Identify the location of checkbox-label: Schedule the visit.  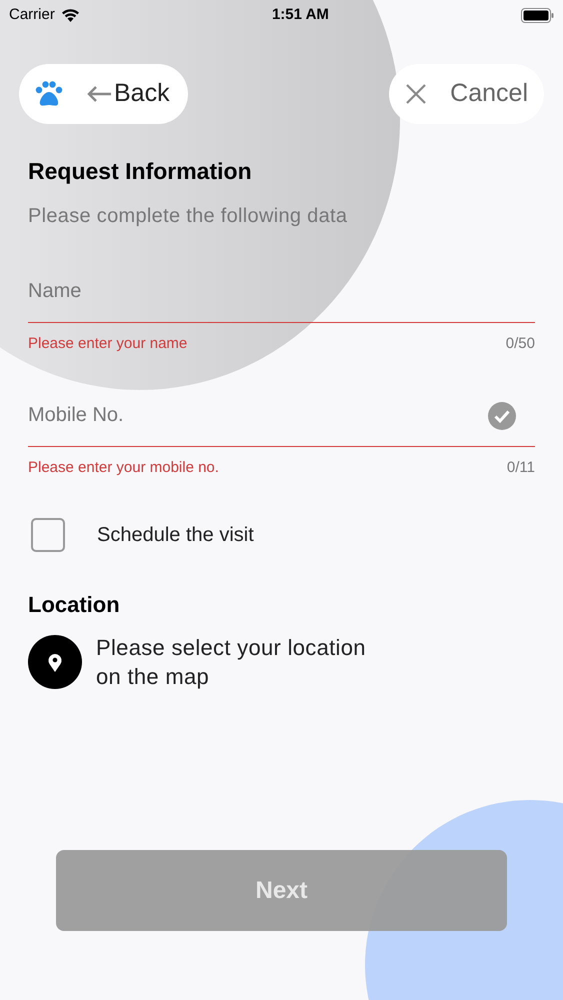
(175, 535).